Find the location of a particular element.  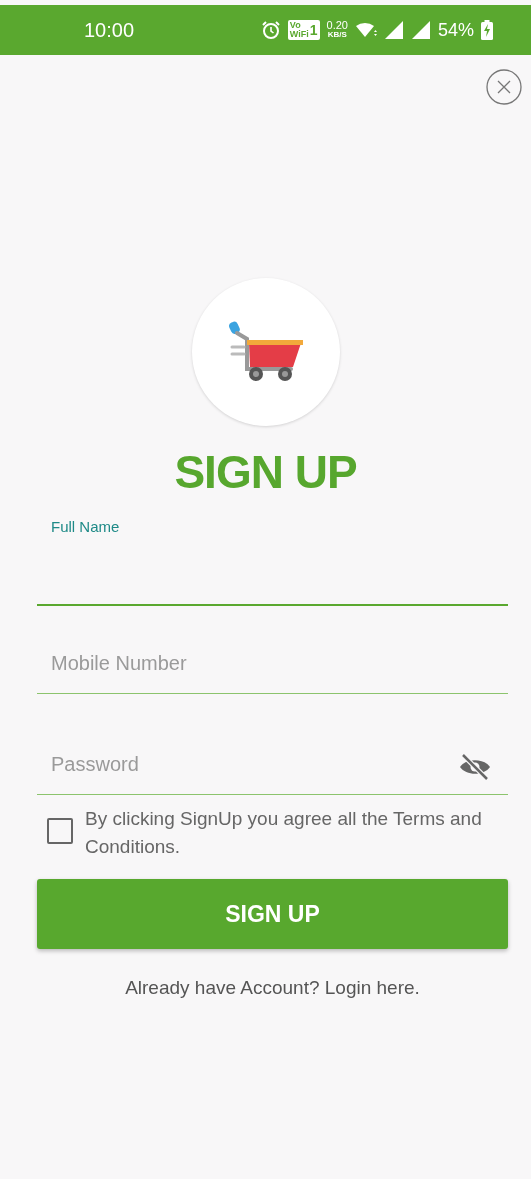

input-field: Mobile Number is located at coordinates (272, 664).